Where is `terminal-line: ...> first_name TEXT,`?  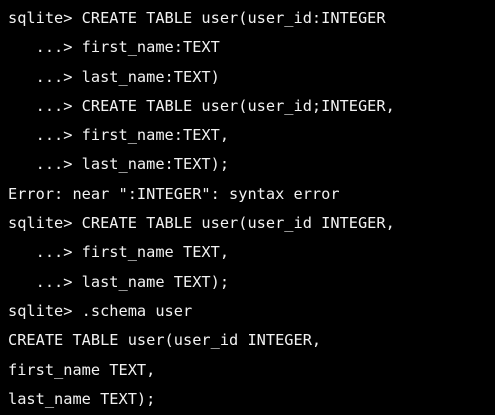 terminal-line: ...> first_name TEXT, is located at coordinates (119, 252).